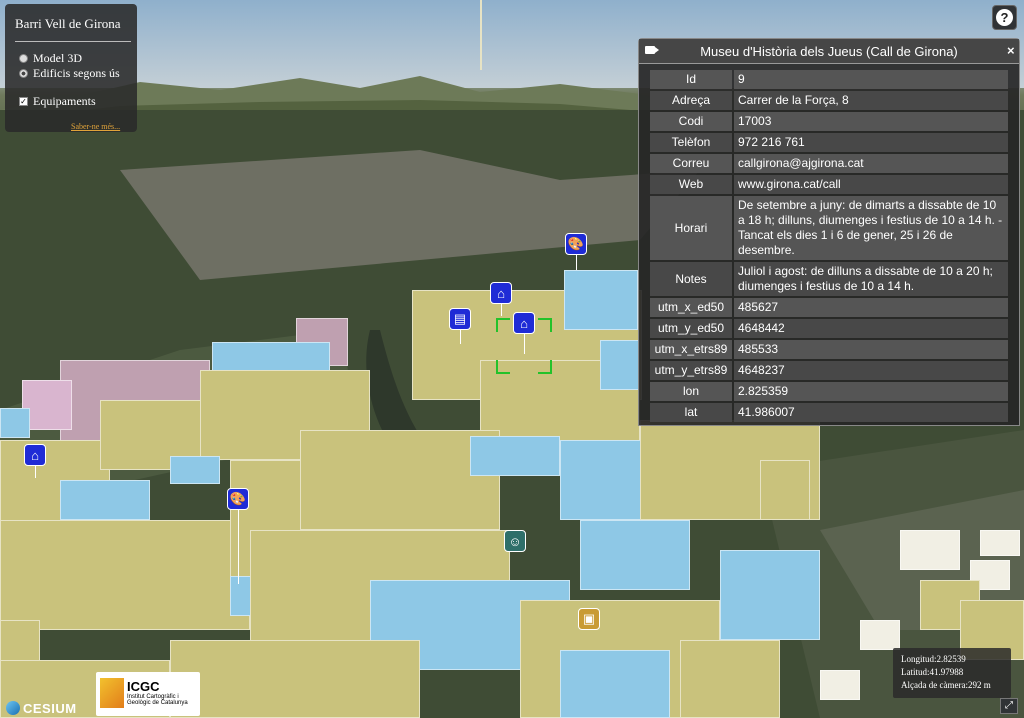 This screenshot has height=718, width=1024. Describe the element at coordinates (73, 41) in the screenshot. I see `divider` at that location.